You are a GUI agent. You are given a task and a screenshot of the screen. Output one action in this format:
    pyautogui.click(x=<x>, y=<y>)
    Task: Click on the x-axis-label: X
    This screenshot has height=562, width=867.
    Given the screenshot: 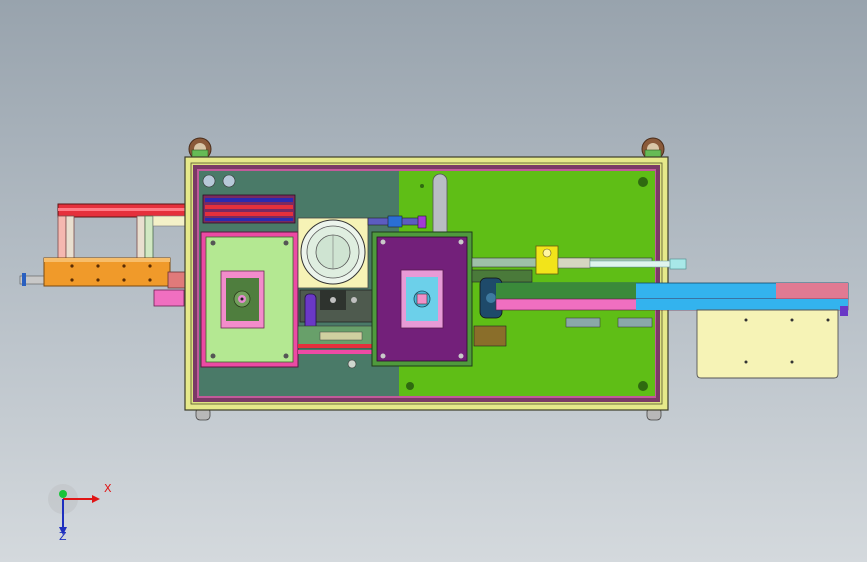 What is the action you would take?
    pyautogui.click(x=108, y=488)
    